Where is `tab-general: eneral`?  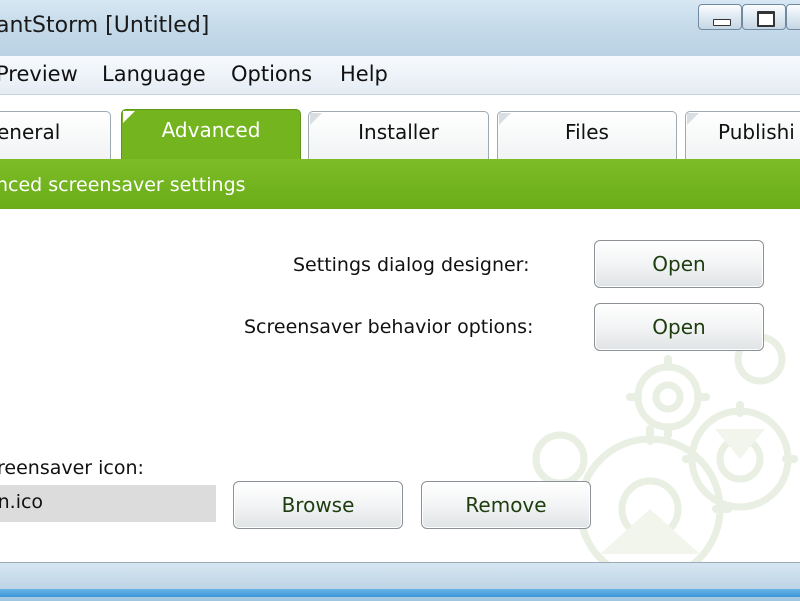
tab-general: eneral is located at coordinates (55, 135).